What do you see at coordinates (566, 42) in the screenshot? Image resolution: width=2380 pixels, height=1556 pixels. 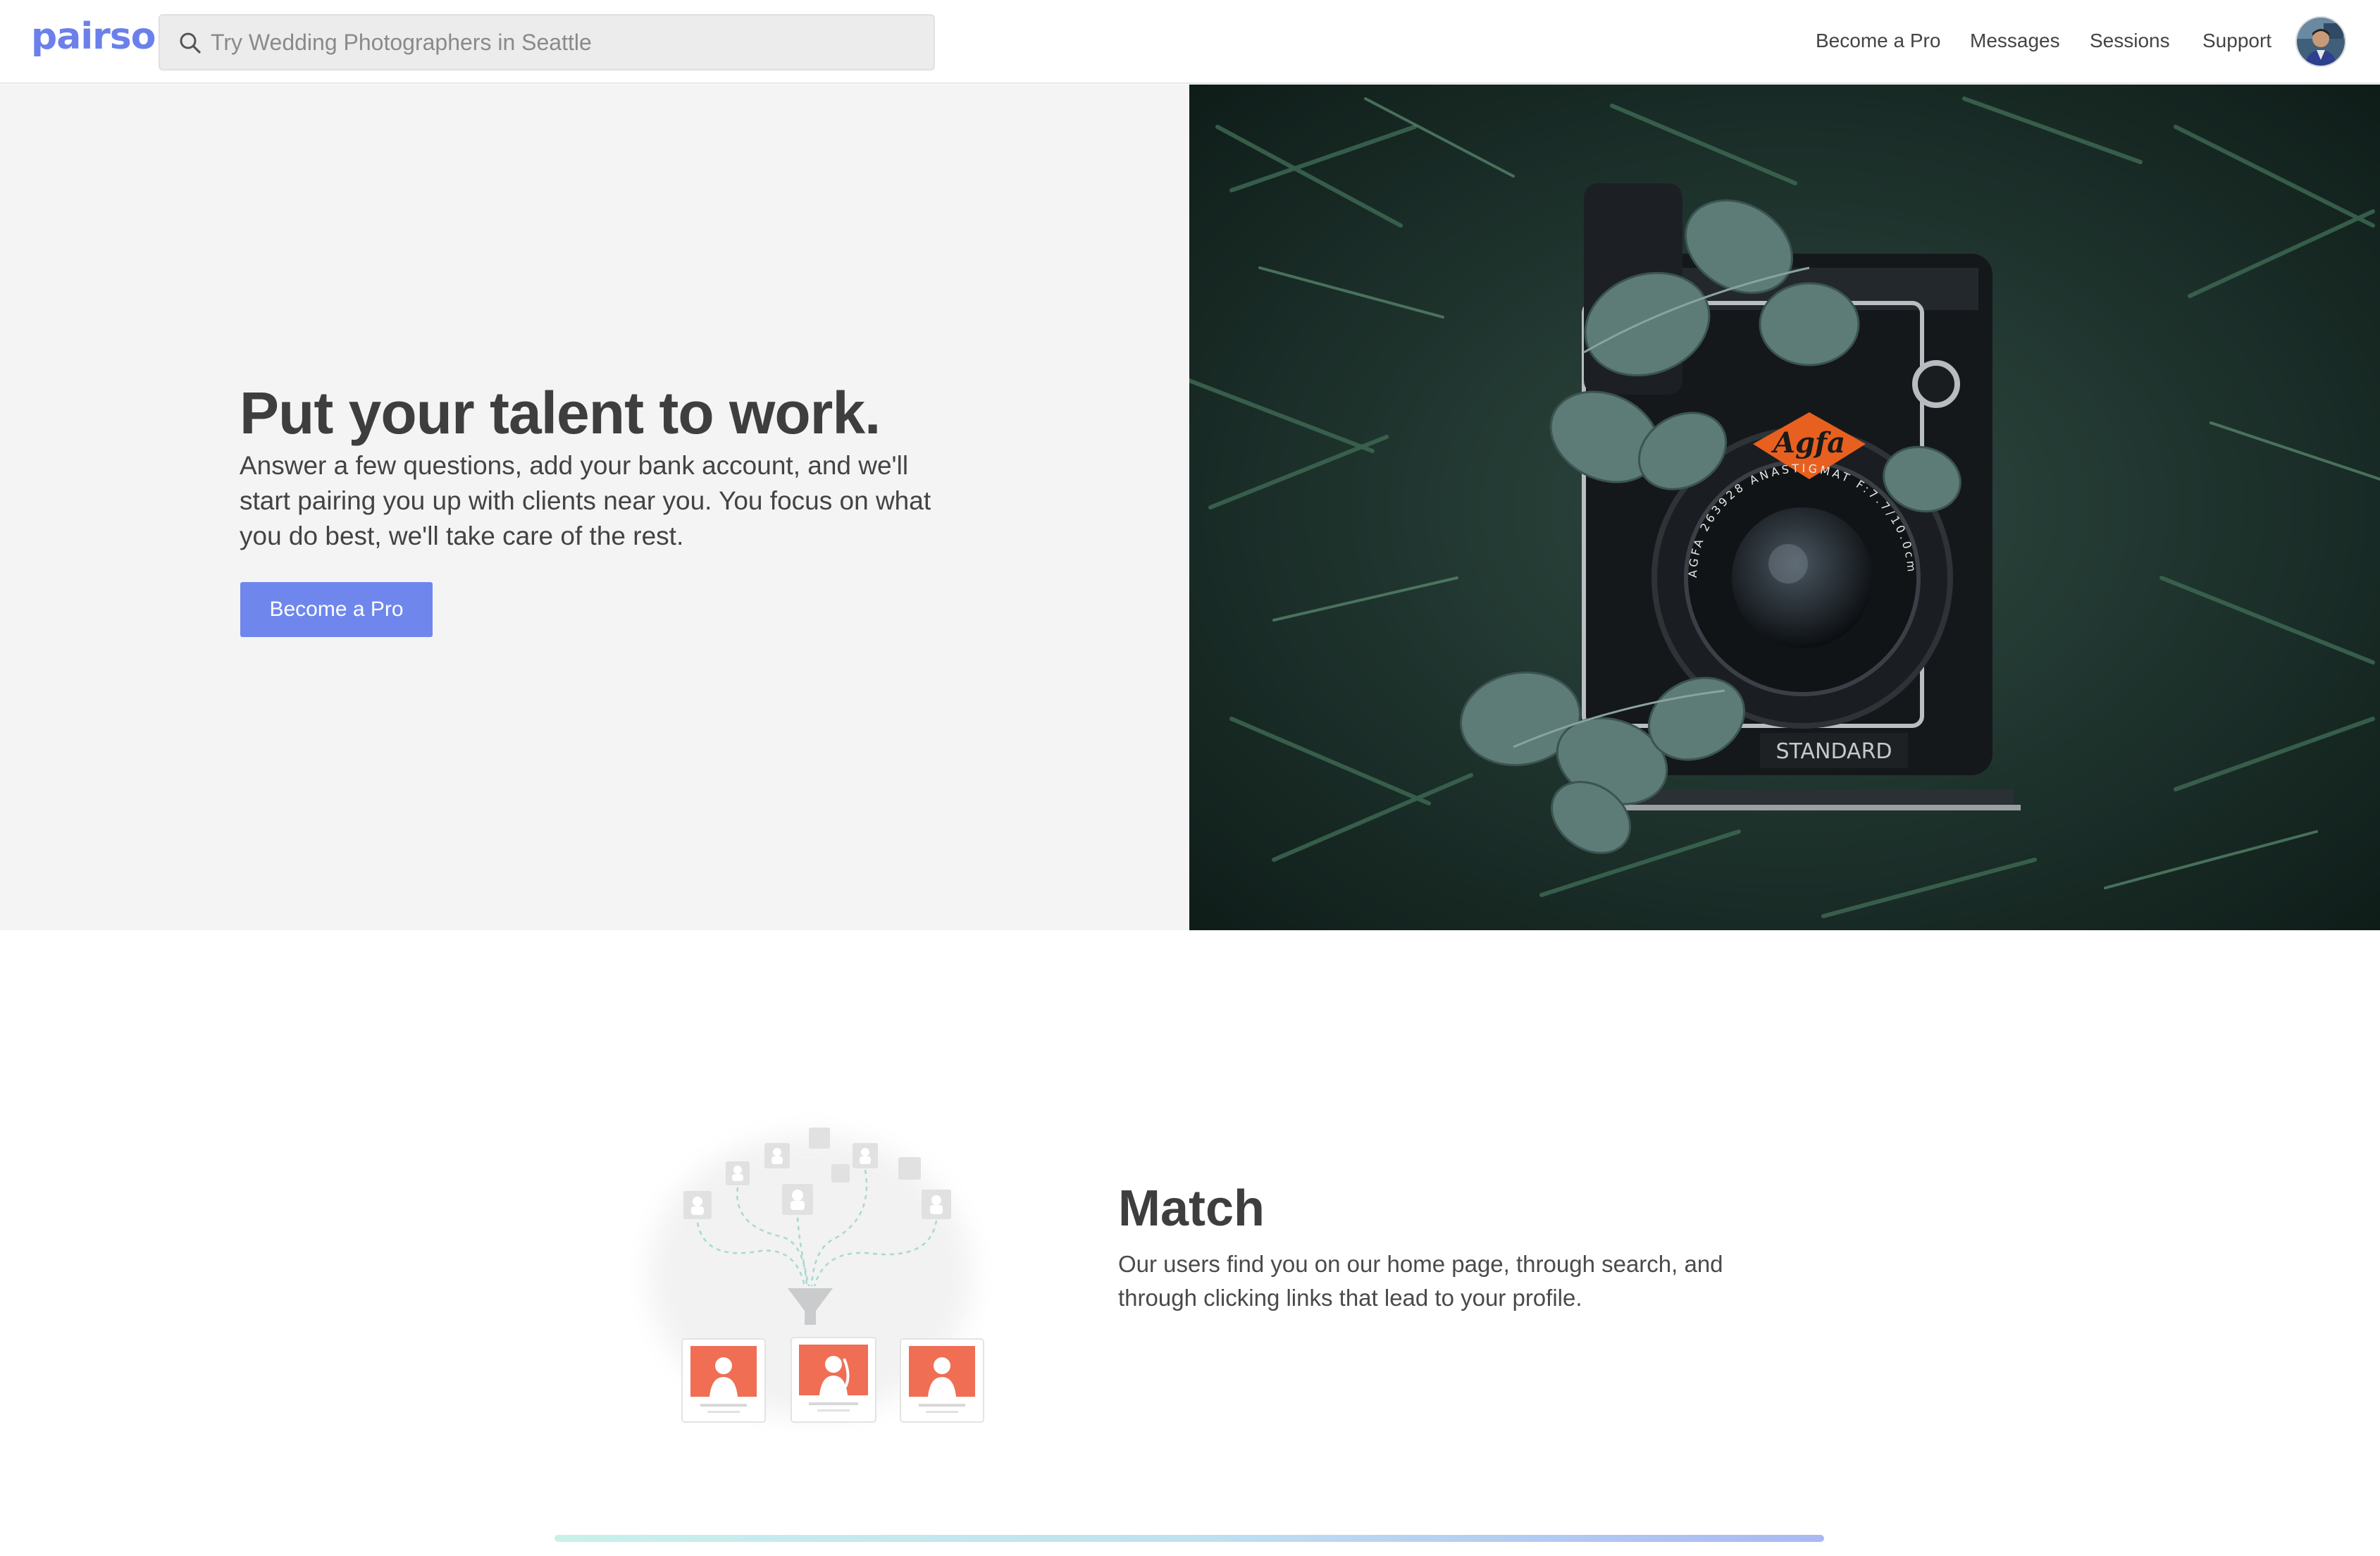 I see `search-input` at bounding box center [566, 42].